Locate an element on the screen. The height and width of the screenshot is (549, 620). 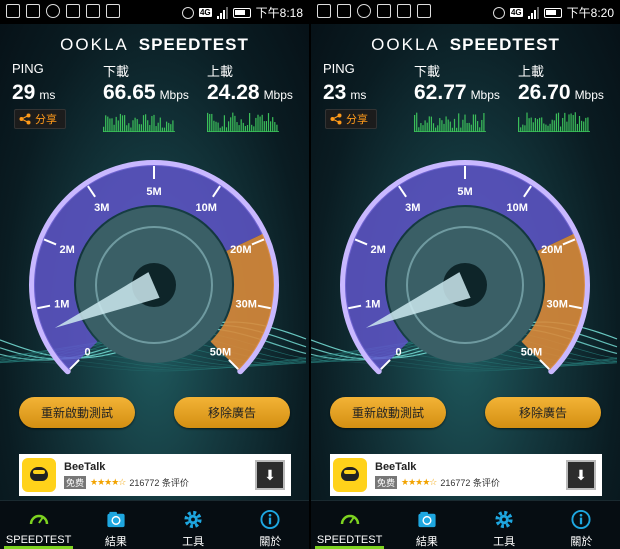
upload-number: 24.28 is located at coordinates (233, 92).